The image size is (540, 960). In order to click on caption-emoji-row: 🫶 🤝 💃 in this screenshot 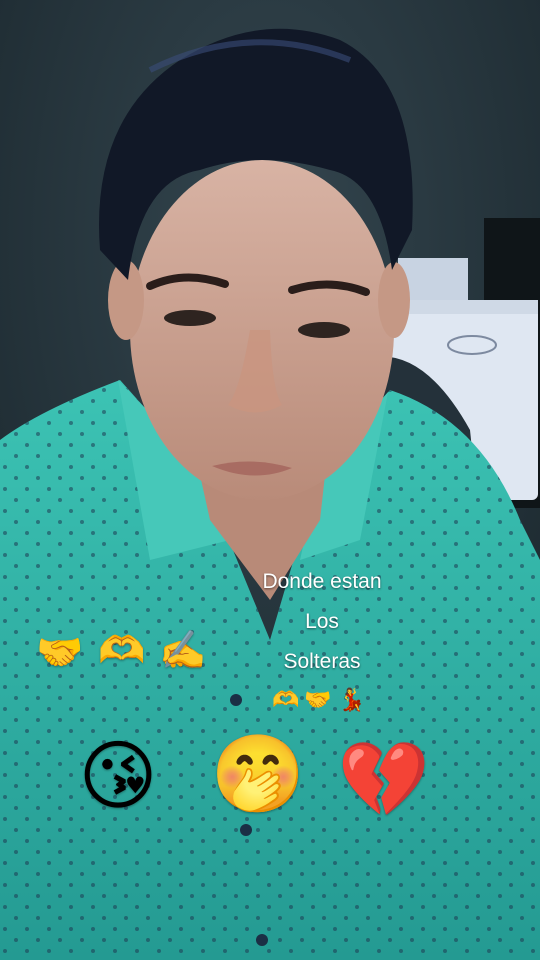, I will do `click(318, 700)`.